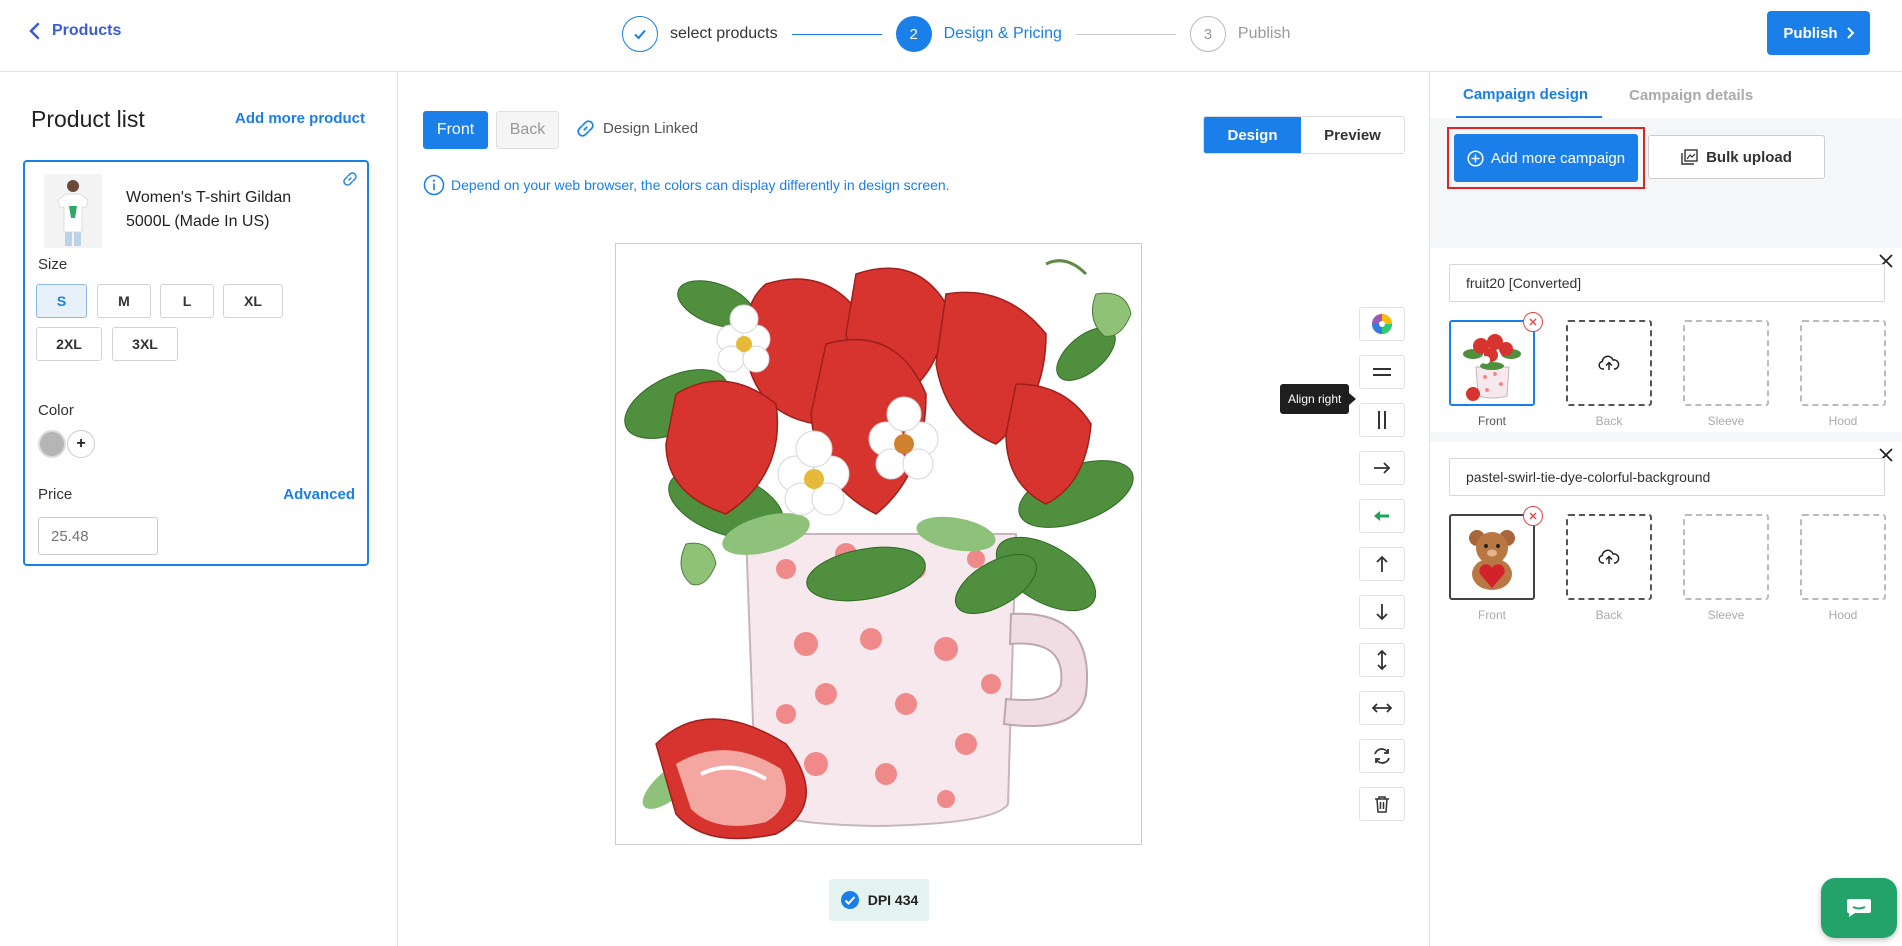 The height and width of the screenshot is (946, 1902). I want to click on campaign-name-field: fruit20 [Converted], so click(1667, 283).